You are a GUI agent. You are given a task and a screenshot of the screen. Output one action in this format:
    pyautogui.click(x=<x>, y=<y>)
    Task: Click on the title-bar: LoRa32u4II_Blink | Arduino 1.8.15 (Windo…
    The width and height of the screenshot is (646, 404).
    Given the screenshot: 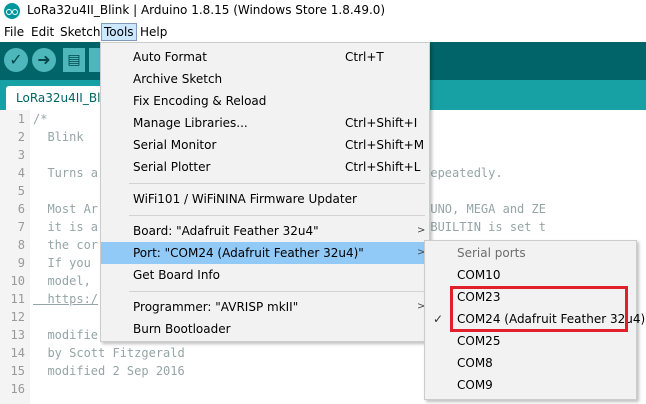 What is the action you would take?
    pyautogui.click(x=323, y=11)
    